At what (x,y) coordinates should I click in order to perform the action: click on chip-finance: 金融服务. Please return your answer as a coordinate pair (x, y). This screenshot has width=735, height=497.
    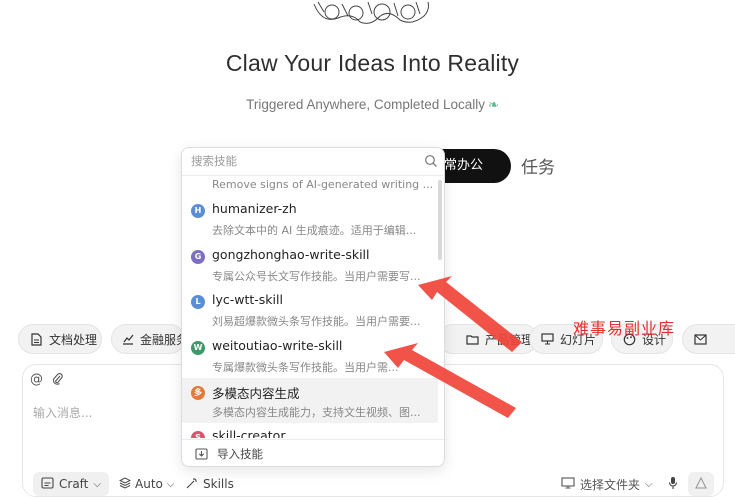
    Looking at the image, I should click on (148, 339).